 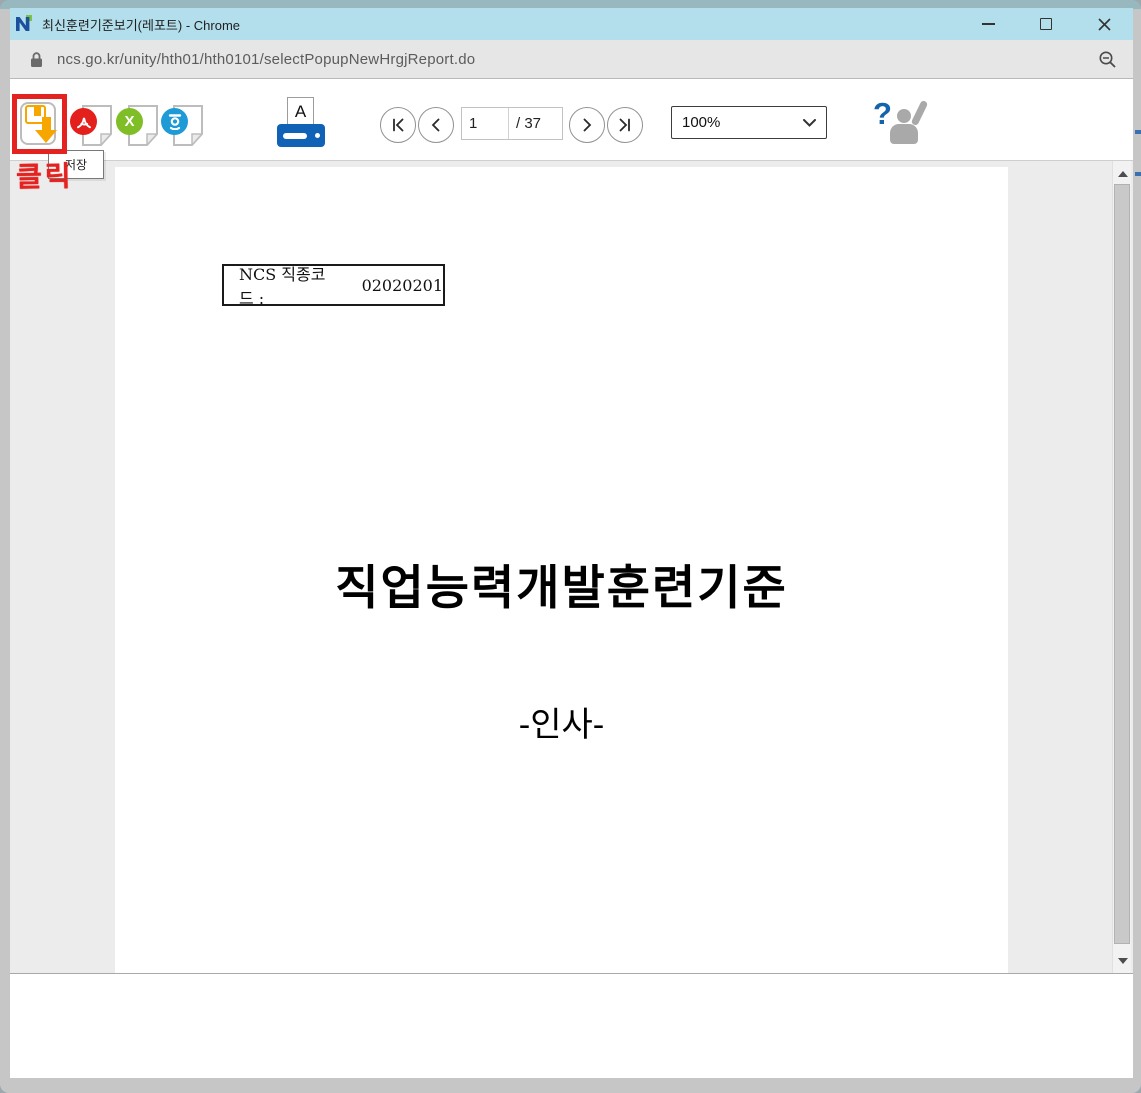 What do you see at coordinates (901, 123) in the screenshot?
I see `help-button: ?` at bounding box center [901, 123].